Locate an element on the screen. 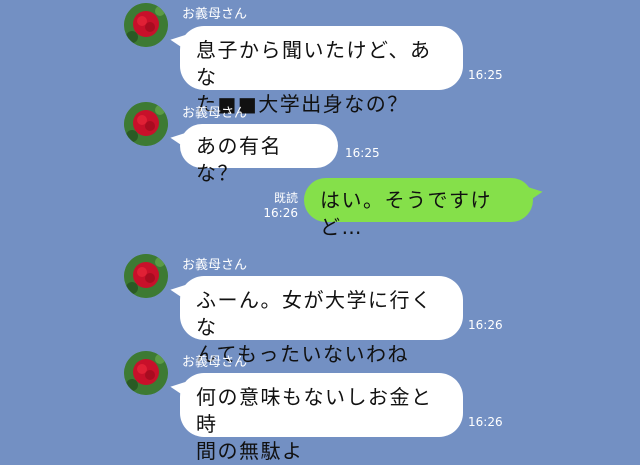 Image resolution: width=640 pixels, height=465 pixels. message-bubble: あの有名な？ is located at coordinates (259, 154).